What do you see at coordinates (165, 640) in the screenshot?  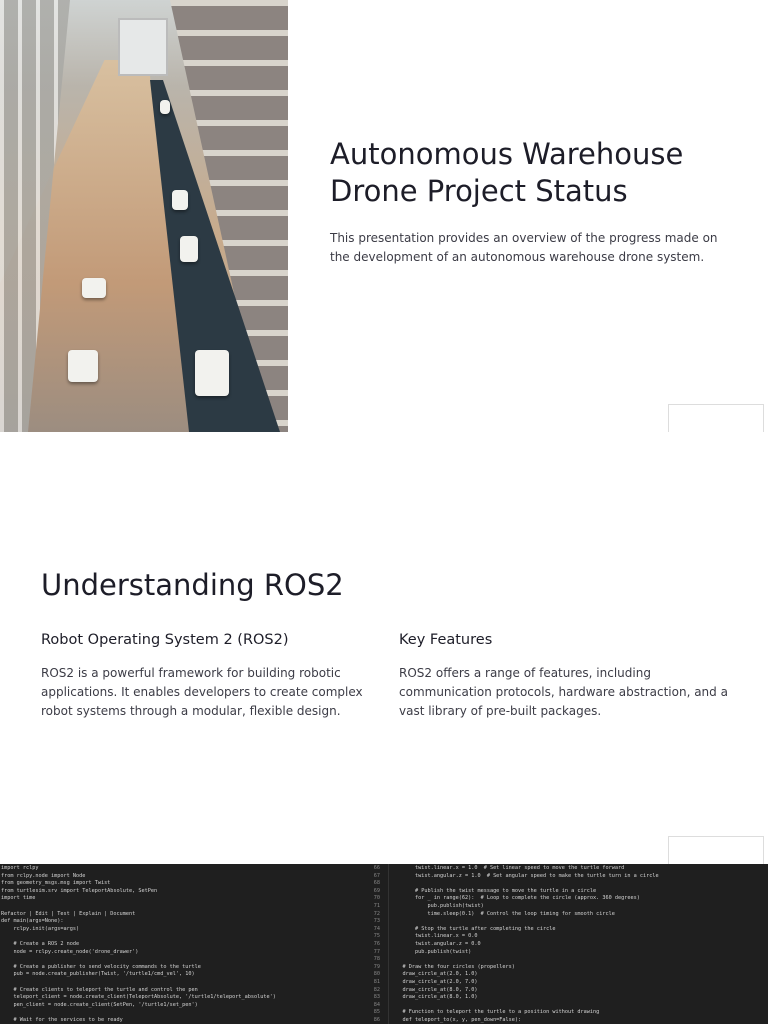 I see `column-heading: Robot Operating System 2 (ROS2)` at bounding box center [165, 640].